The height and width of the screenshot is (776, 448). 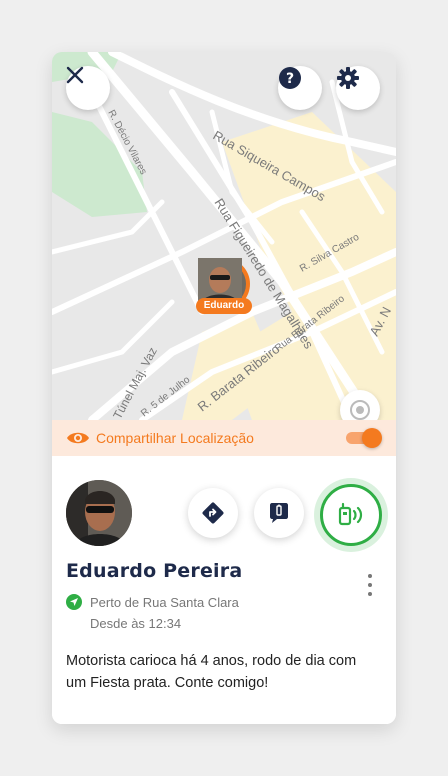 I want to click on driver-name: Eduardo Pereira, so click(x=154, y=571).